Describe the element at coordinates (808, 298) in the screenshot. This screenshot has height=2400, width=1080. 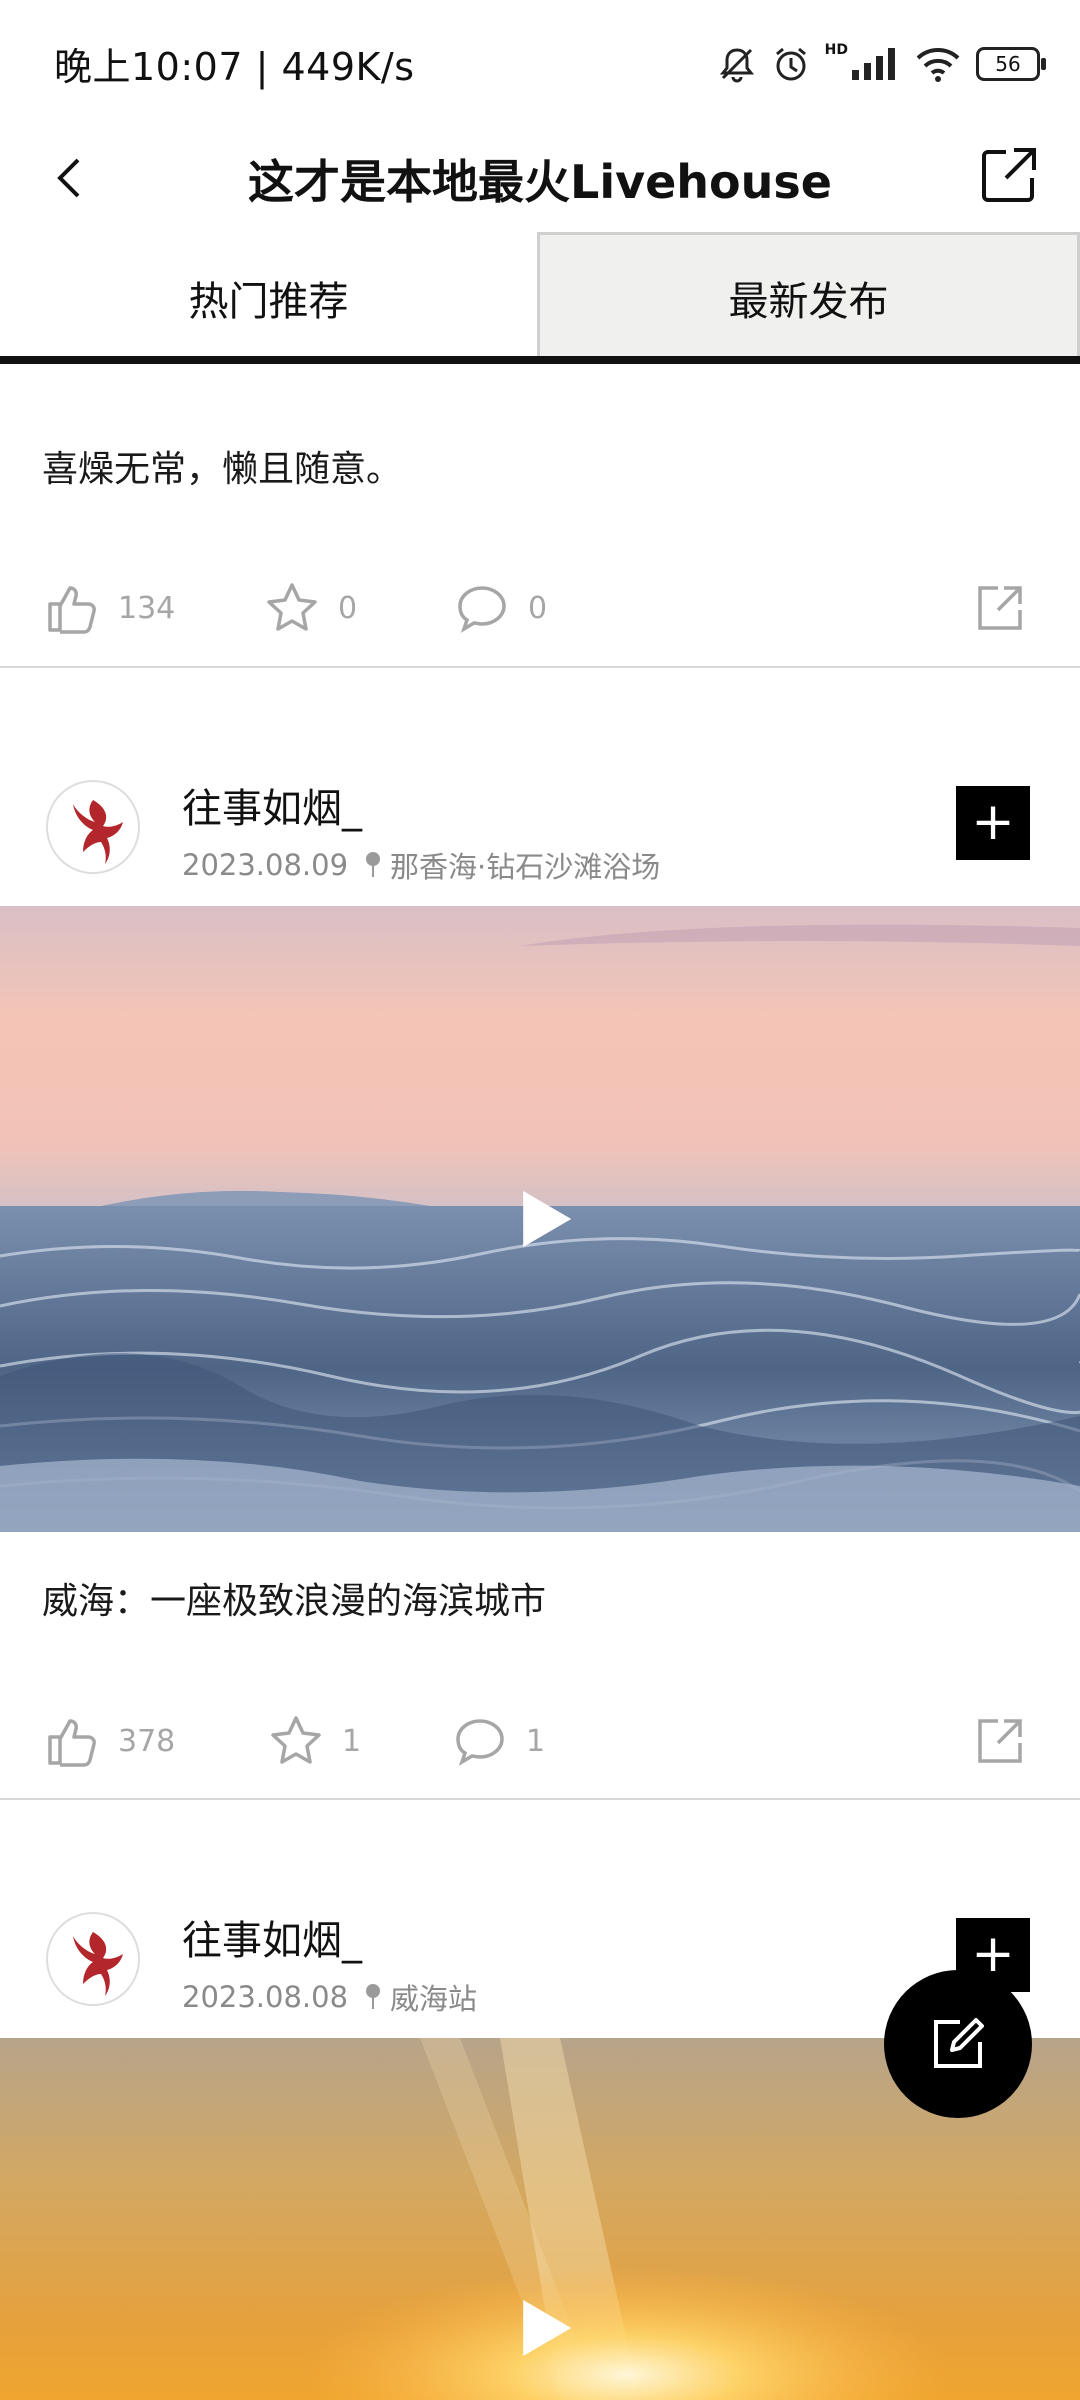
I see `tab-latest: 最新发布` at that location.